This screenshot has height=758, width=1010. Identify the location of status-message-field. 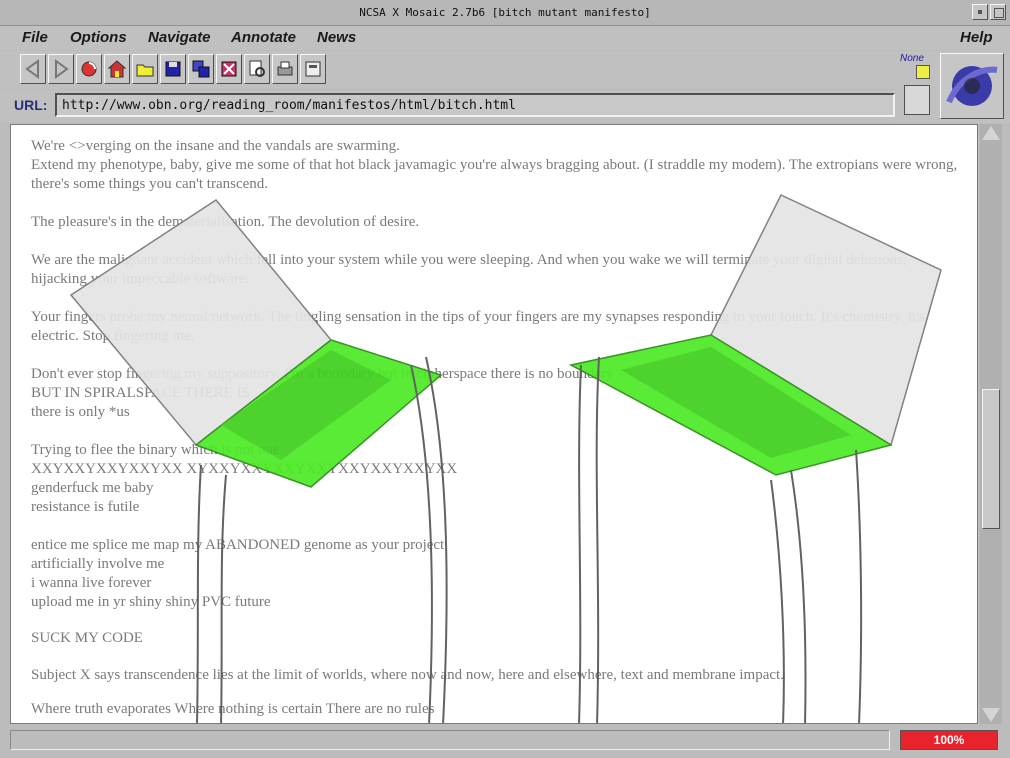
(450, 740).